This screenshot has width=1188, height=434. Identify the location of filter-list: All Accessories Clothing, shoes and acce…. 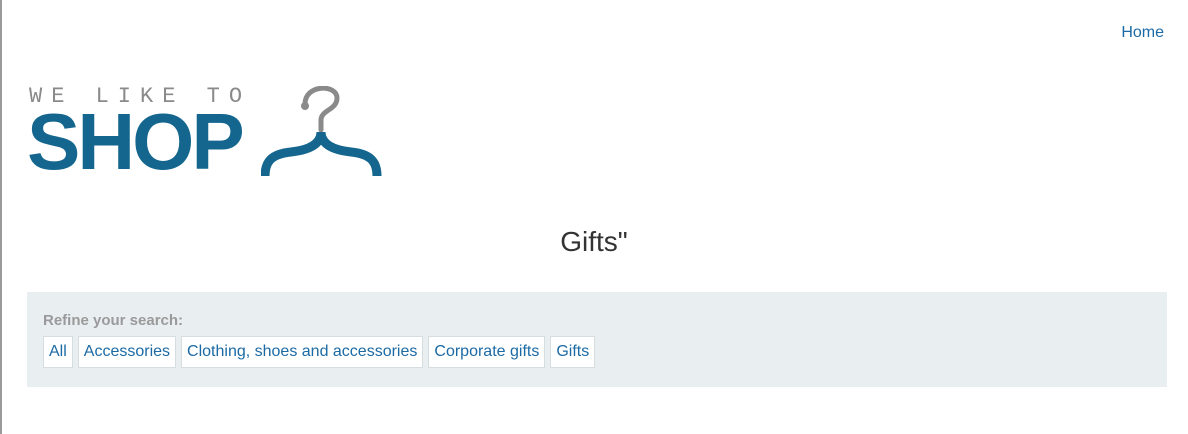
(597, 352).